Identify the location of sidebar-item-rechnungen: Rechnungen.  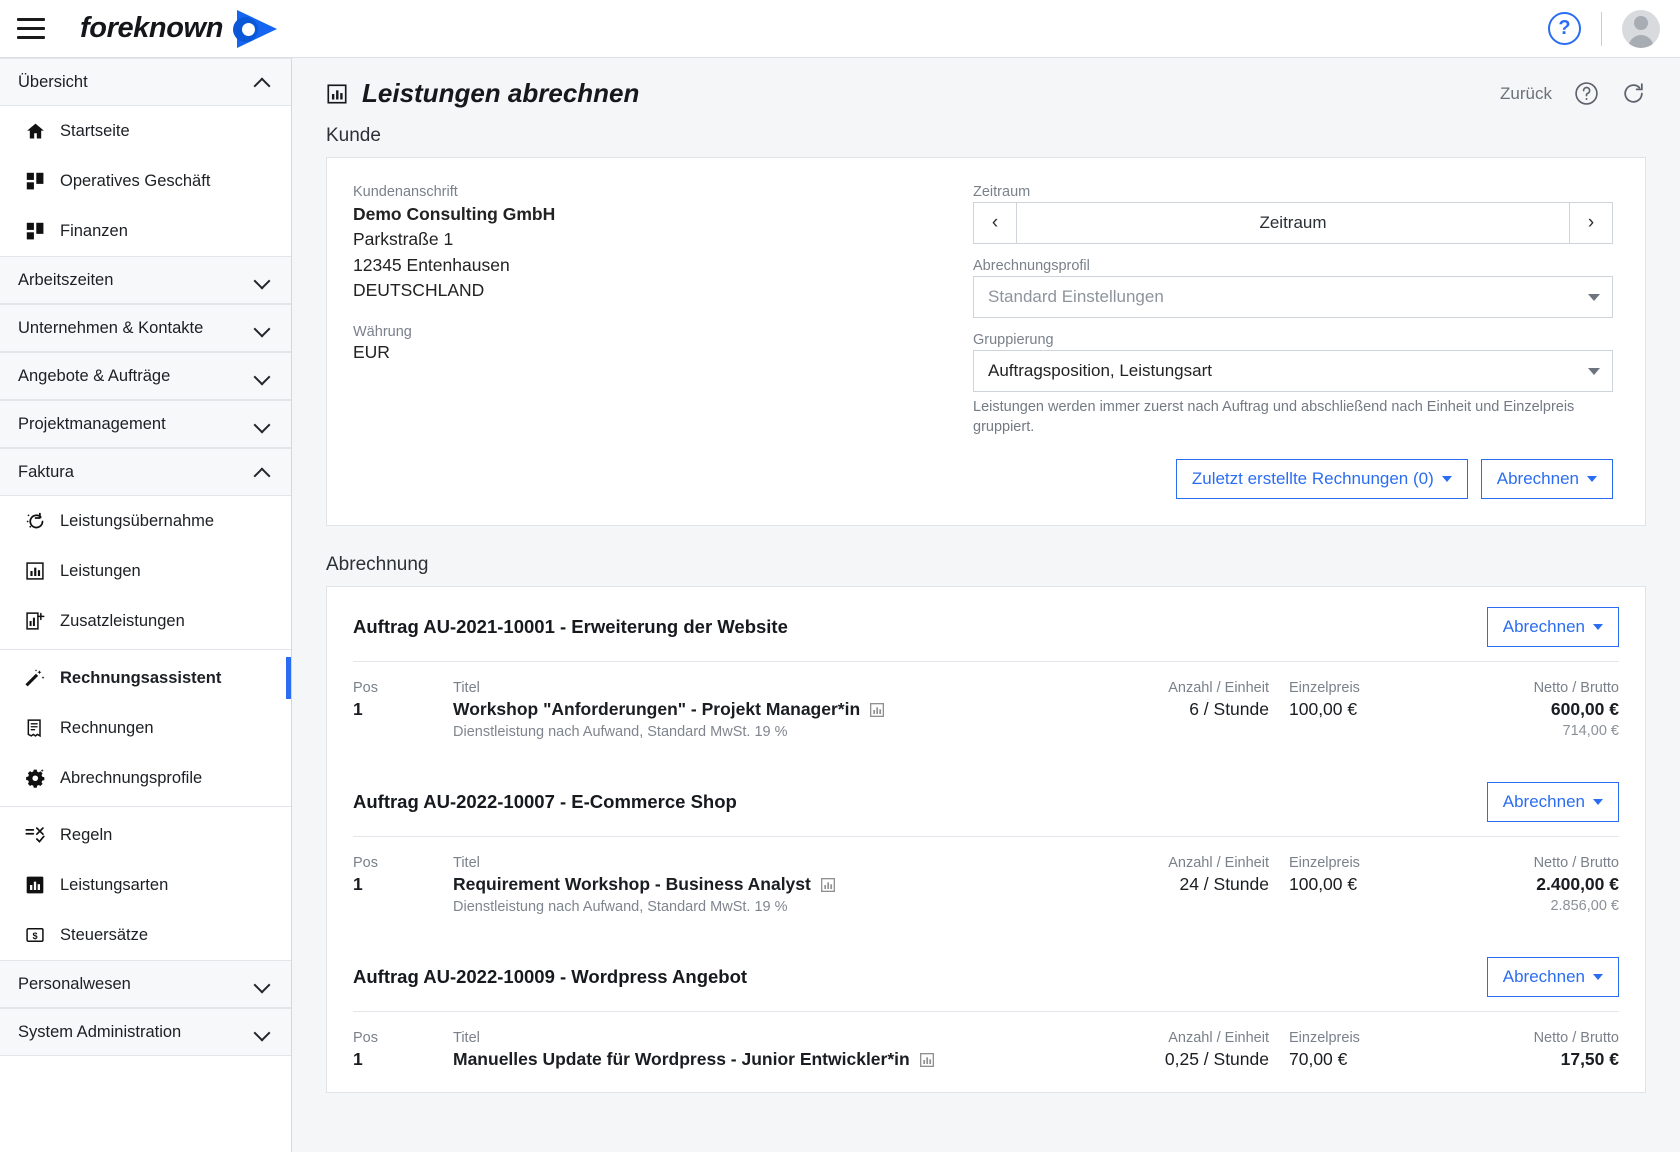
(145, 728).